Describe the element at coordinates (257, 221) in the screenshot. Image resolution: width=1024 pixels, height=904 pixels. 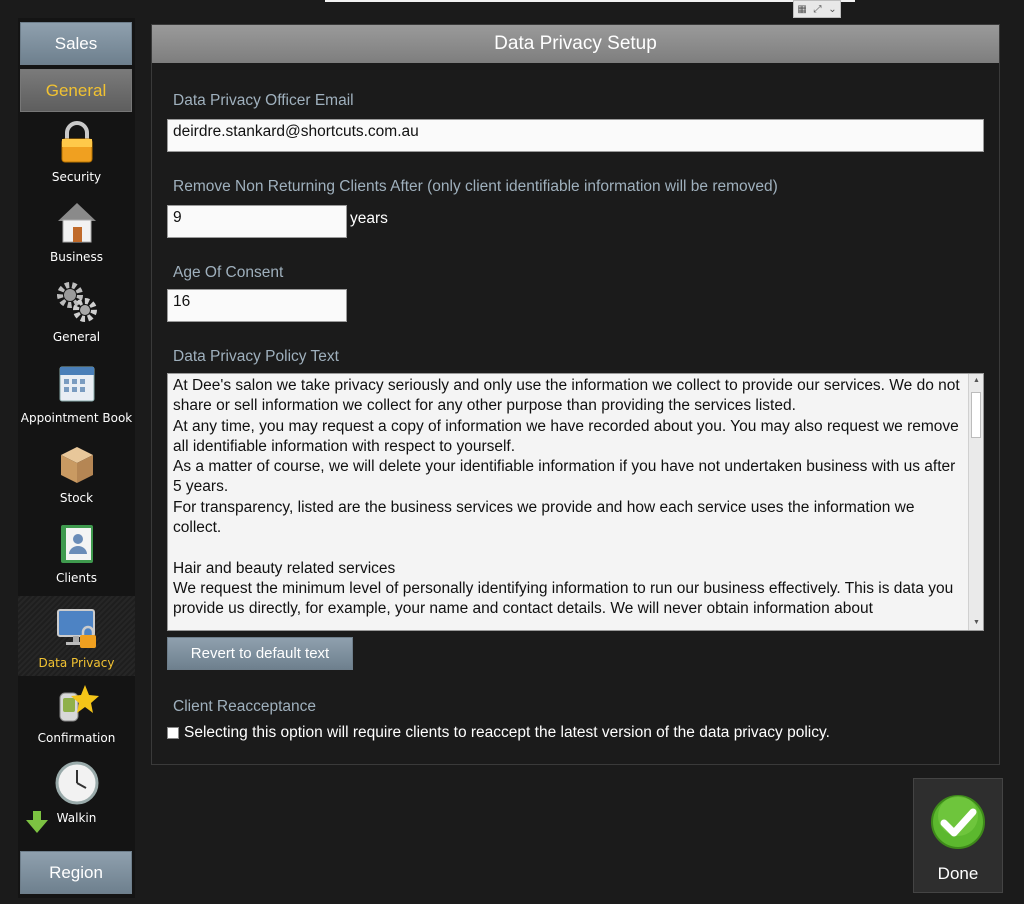
I see `remove-years-field: 9` at that location.